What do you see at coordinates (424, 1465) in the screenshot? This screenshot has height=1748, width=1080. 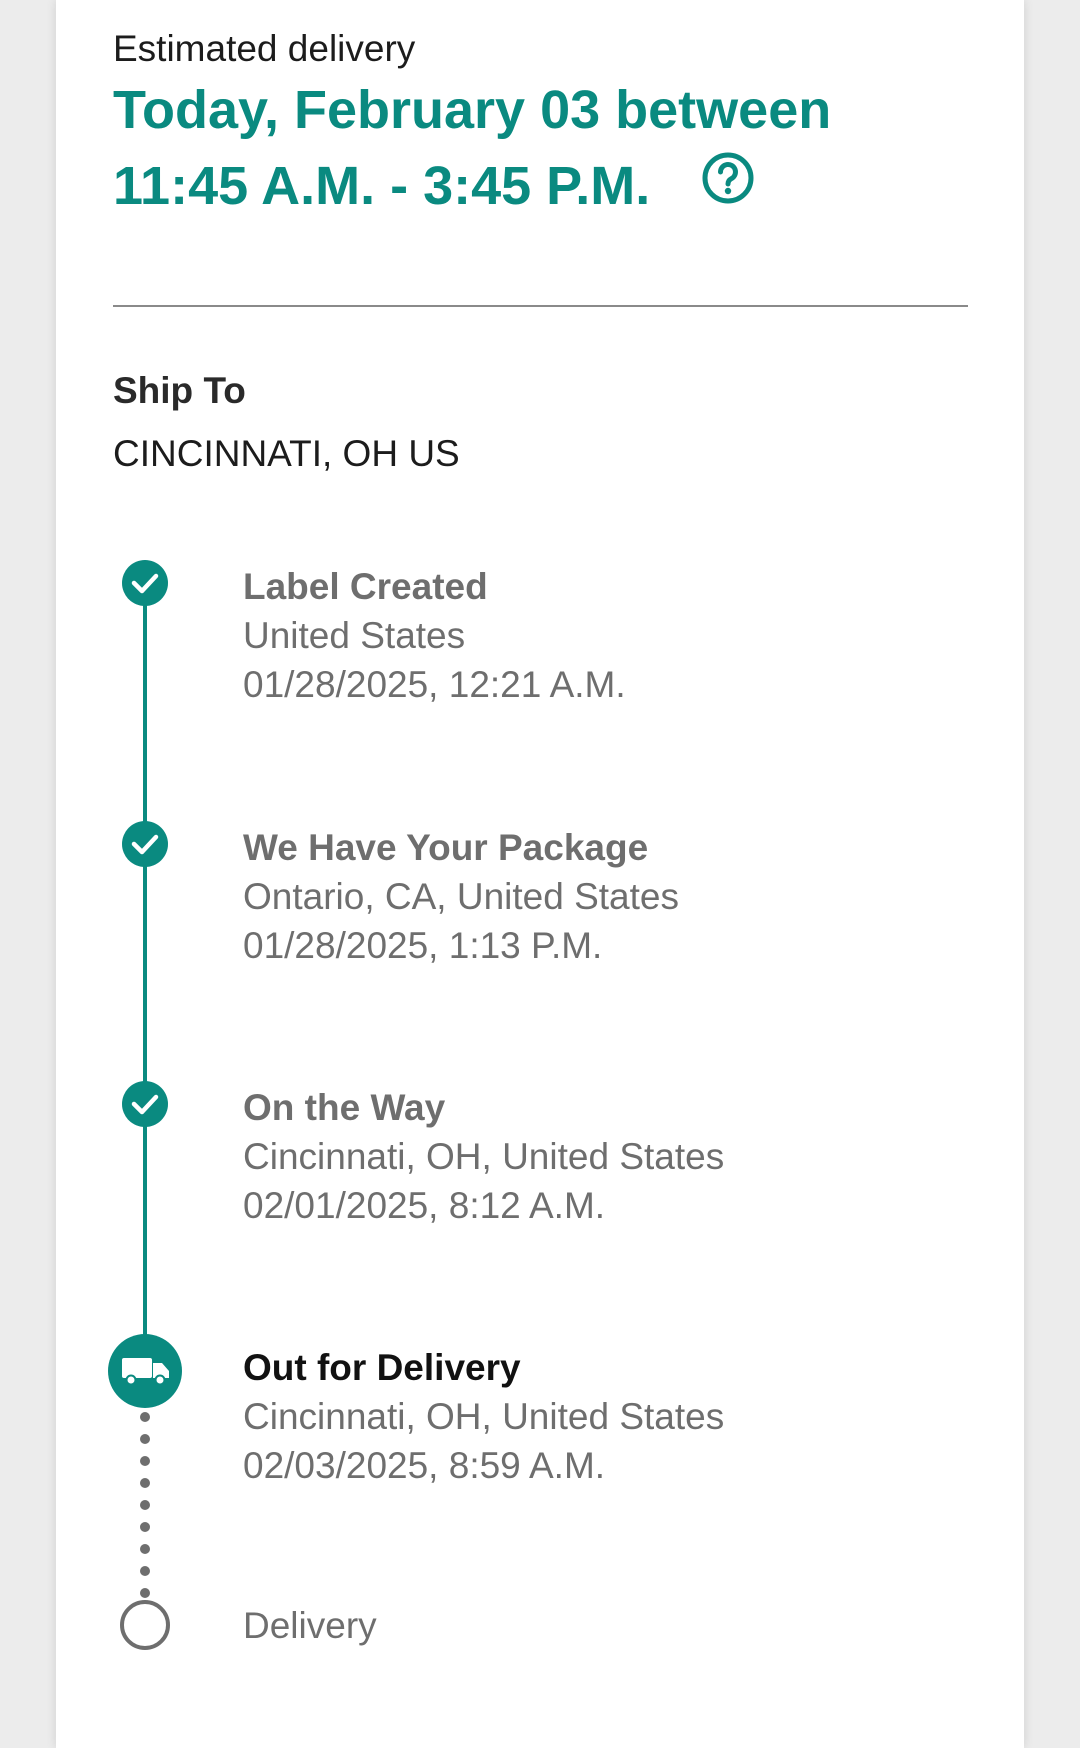 I see `event-datetime: 02/03/2025, 8:59 A.M.` at bounding box center [424, 1465].